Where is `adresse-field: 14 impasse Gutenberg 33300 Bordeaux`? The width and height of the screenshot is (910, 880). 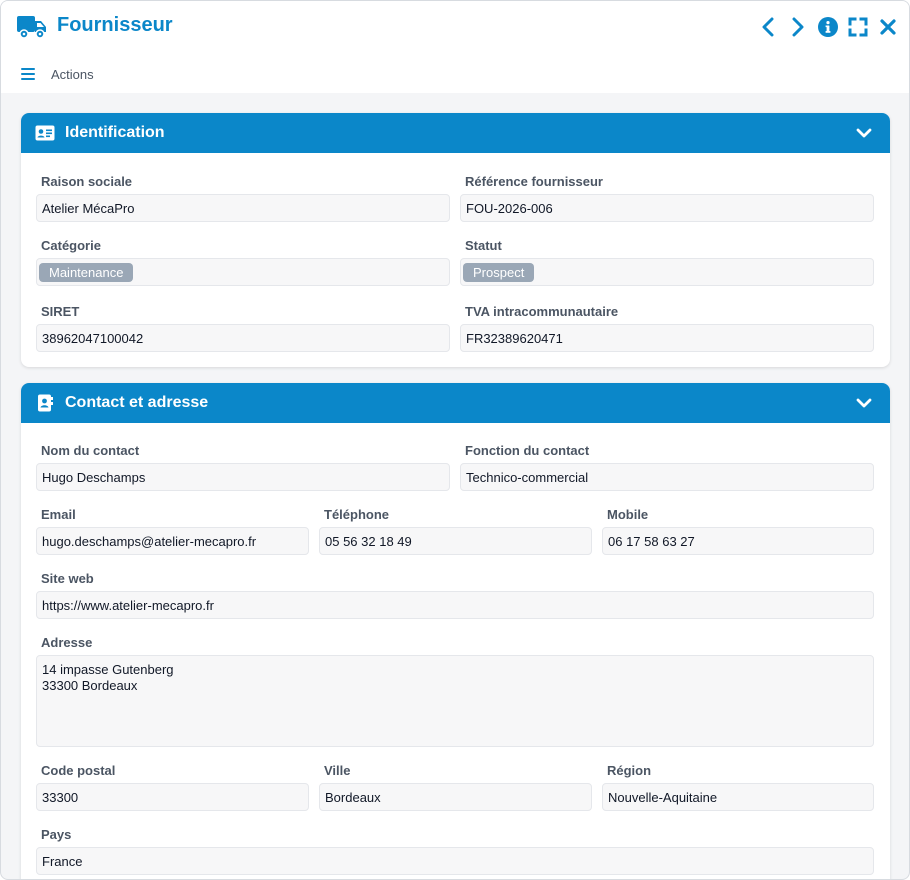 adresse-field: 14 impasse Gutenberg 33300 Bordeaux is located at coordinates (455, 701).